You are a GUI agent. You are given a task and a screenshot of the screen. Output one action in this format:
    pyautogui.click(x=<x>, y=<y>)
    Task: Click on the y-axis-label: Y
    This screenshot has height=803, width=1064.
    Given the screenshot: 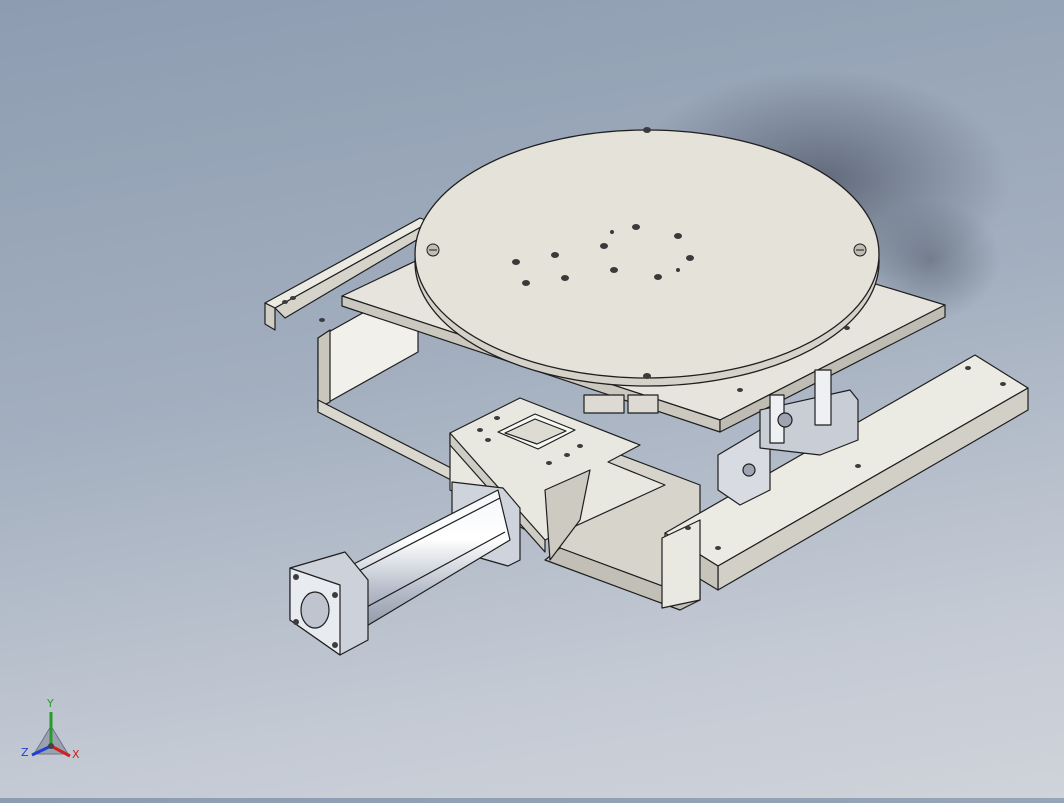 What is the action you would take?
    pyautogui.click(x=50, y=703)
    